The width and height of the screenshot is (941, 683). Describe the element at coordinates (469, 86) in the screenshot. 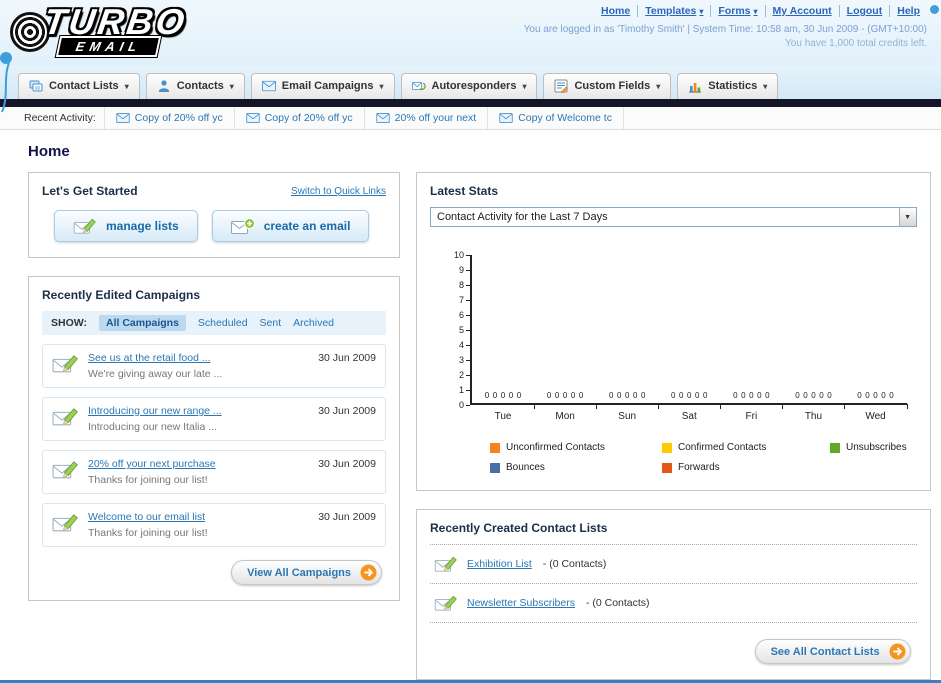

I see `tab-autoresponders: Autoresponders ▾` at that location.